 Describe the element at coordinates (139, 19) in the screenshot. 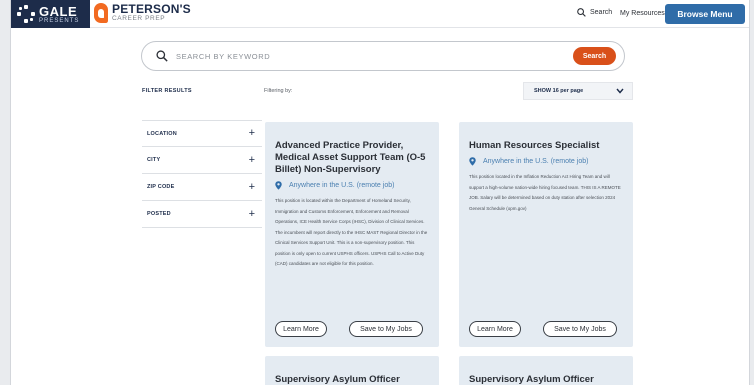

I see `petersons-sub: CAREER PREP` at that location.